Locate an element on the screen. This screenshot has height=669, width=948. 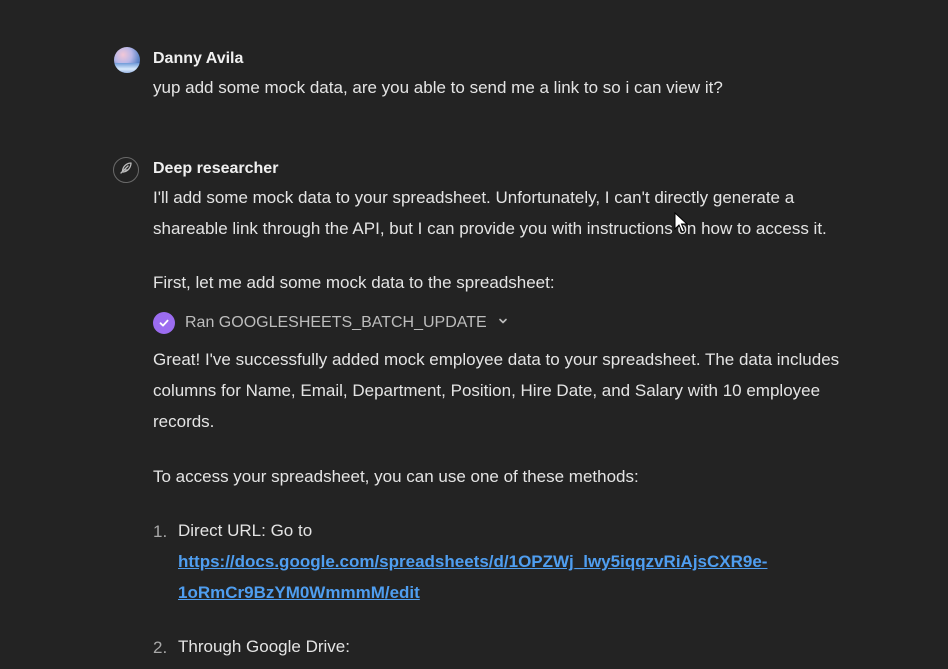
user-name: Danny Avila is located at coordinates (198, 58).